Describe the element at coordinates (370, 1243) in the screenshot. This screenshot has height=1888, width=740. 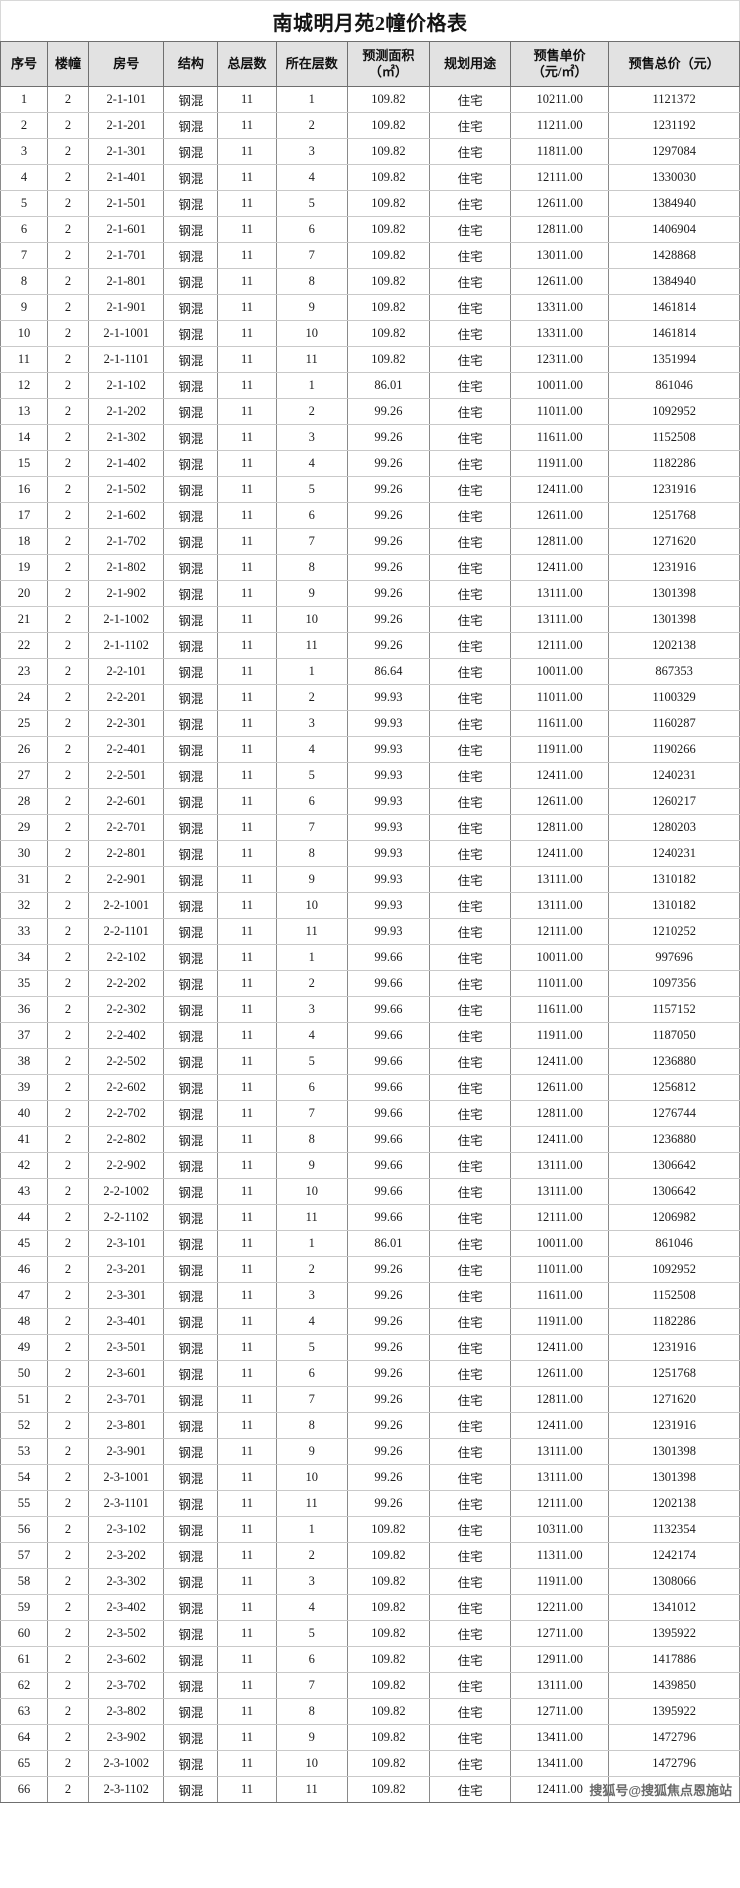
I see `table-row: 45 2 2-3-101 钢混 11 1 86.01 住宅 10011.00 861046` at that location.